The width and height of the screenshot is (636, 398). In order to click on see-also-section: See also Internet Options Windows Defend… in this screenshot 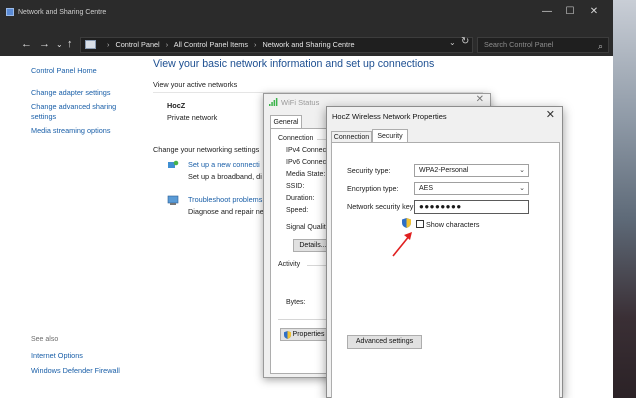, I will do `click(91, 358)`.